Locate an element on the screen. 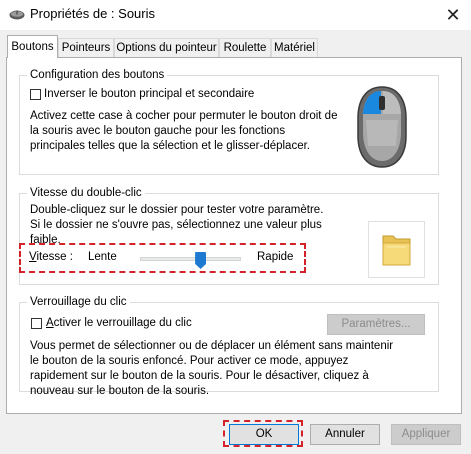  tab-pointer-options: Options du pointeur is located at coordinates (166, 47).